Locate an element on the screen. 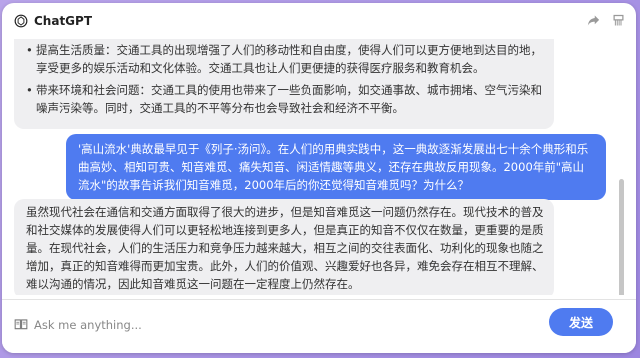 The width and height of the screenshot is (640, 358). send-button: 发送 is located at coordinates (581, 322).